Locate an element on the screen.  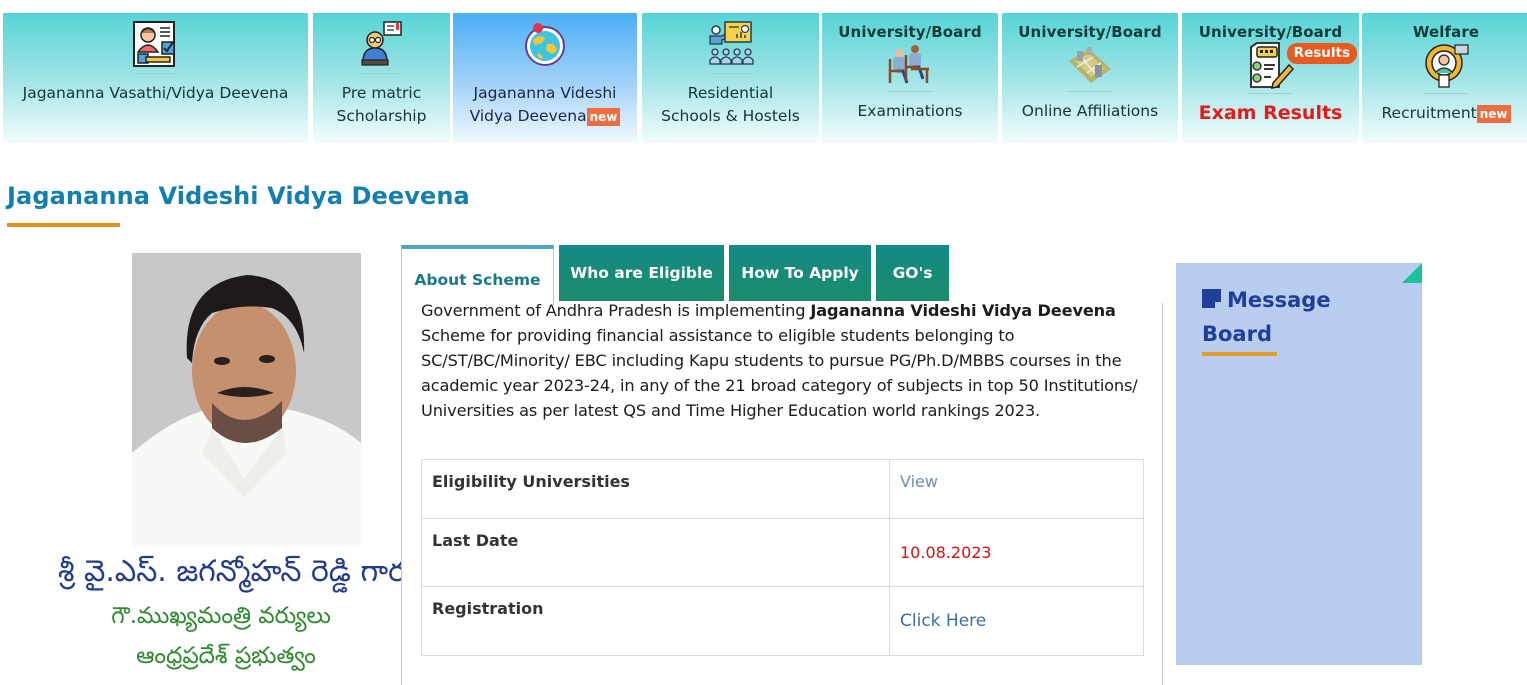
page-title: Jagananna Videshi Vidya Deevena is located at coordinates (238, 196).